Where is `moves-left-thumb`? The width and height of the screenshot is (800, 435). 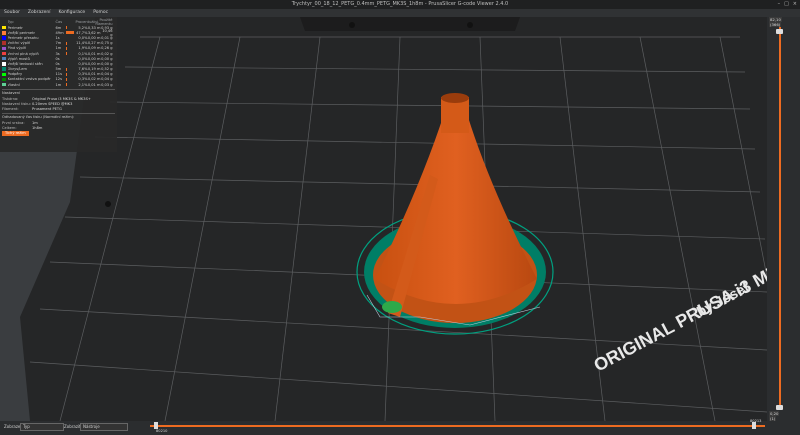 moves-left-thumb is located at coordinates (156, 425).